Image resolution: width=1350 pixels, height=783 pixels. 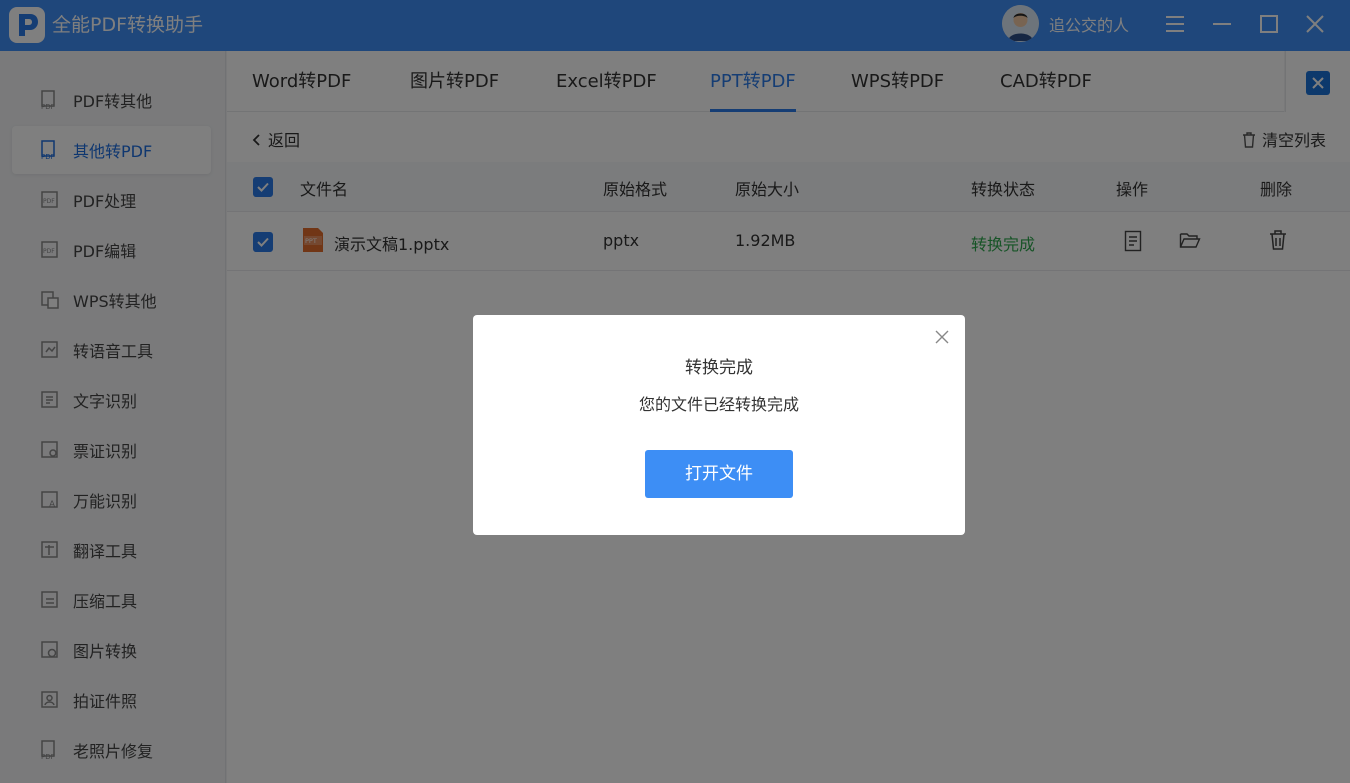 I want to click on close-icon, so click(x=942, y=337).